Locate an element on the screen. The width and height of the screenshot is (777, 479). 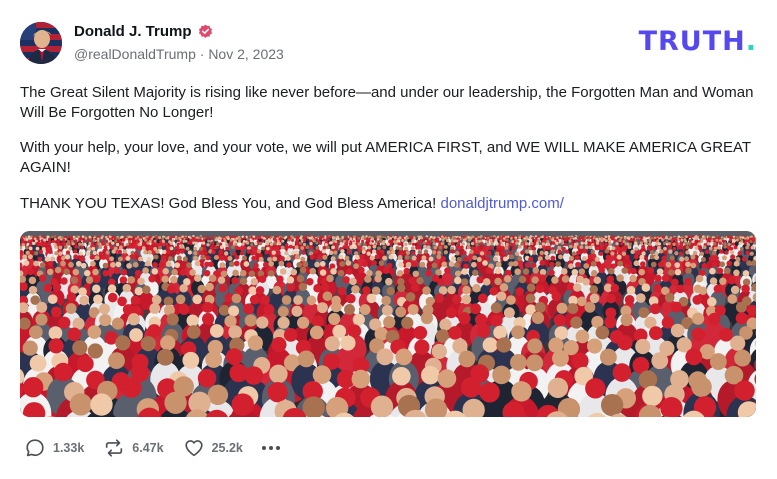
author-name: Donald J. Trump is located at coordinates (133, 31).